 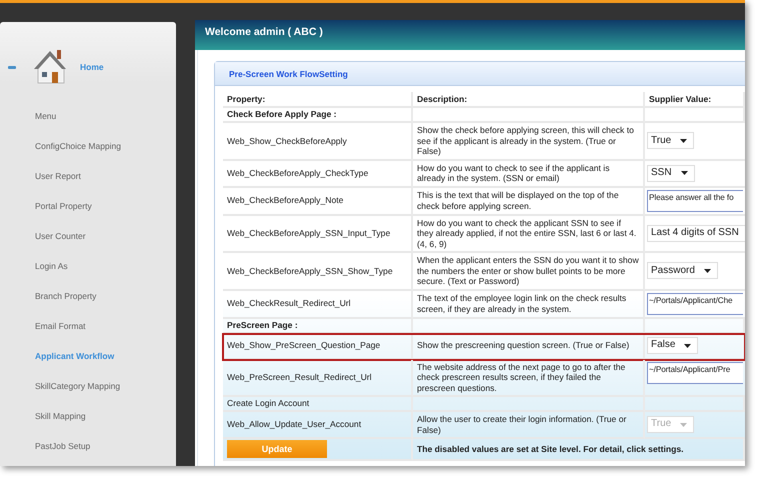 I want to click on value-dropdown: SSN, so click(x=671, y=173).